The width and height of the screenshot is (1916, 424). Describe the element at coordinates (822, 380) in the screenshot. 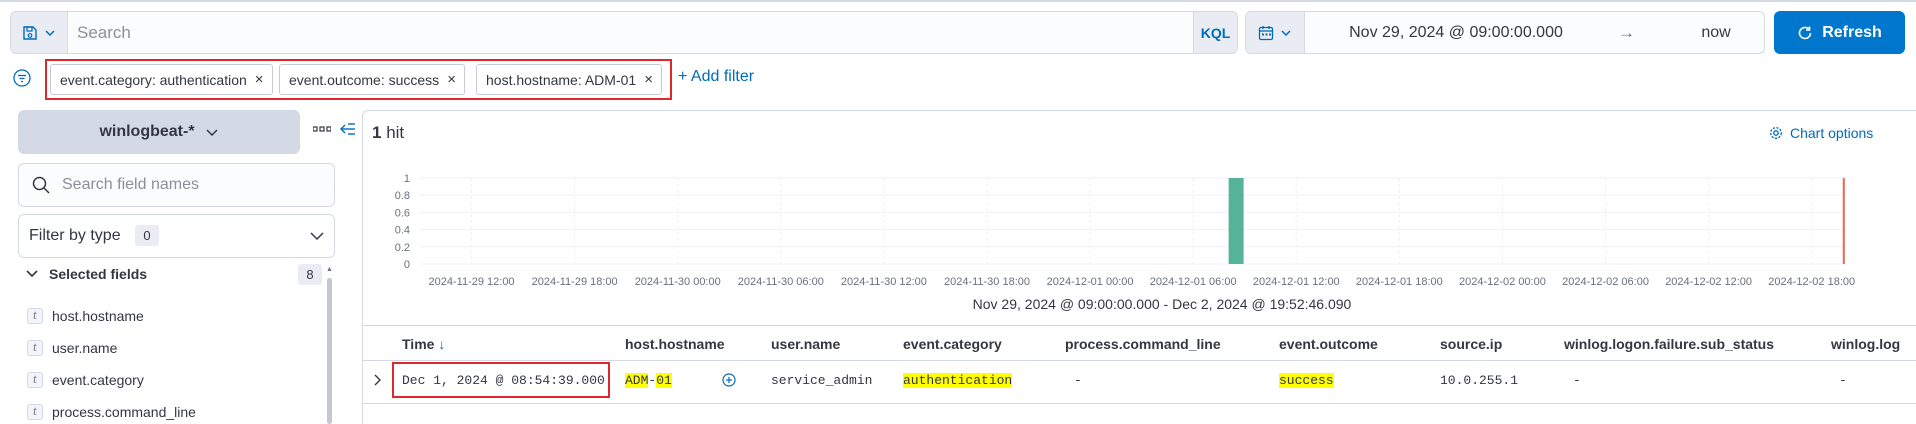

I see `cell-user: service_admin` at that location.